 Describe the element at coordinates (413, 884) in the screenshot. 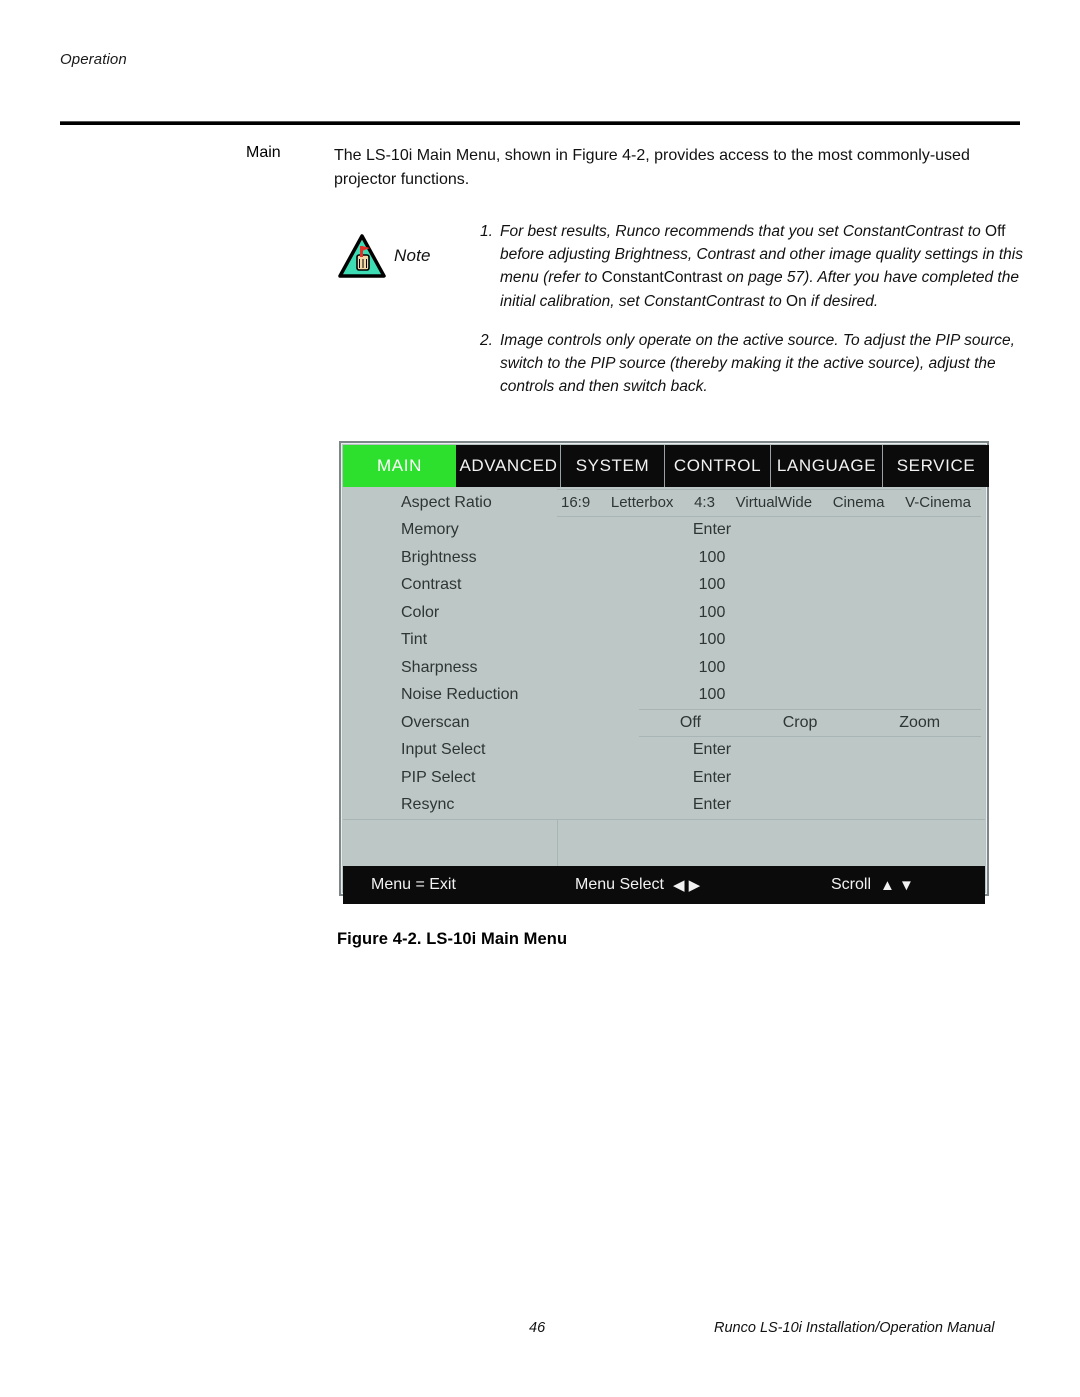

I see `osd-footer-exit: Menu = Exit` at that location.